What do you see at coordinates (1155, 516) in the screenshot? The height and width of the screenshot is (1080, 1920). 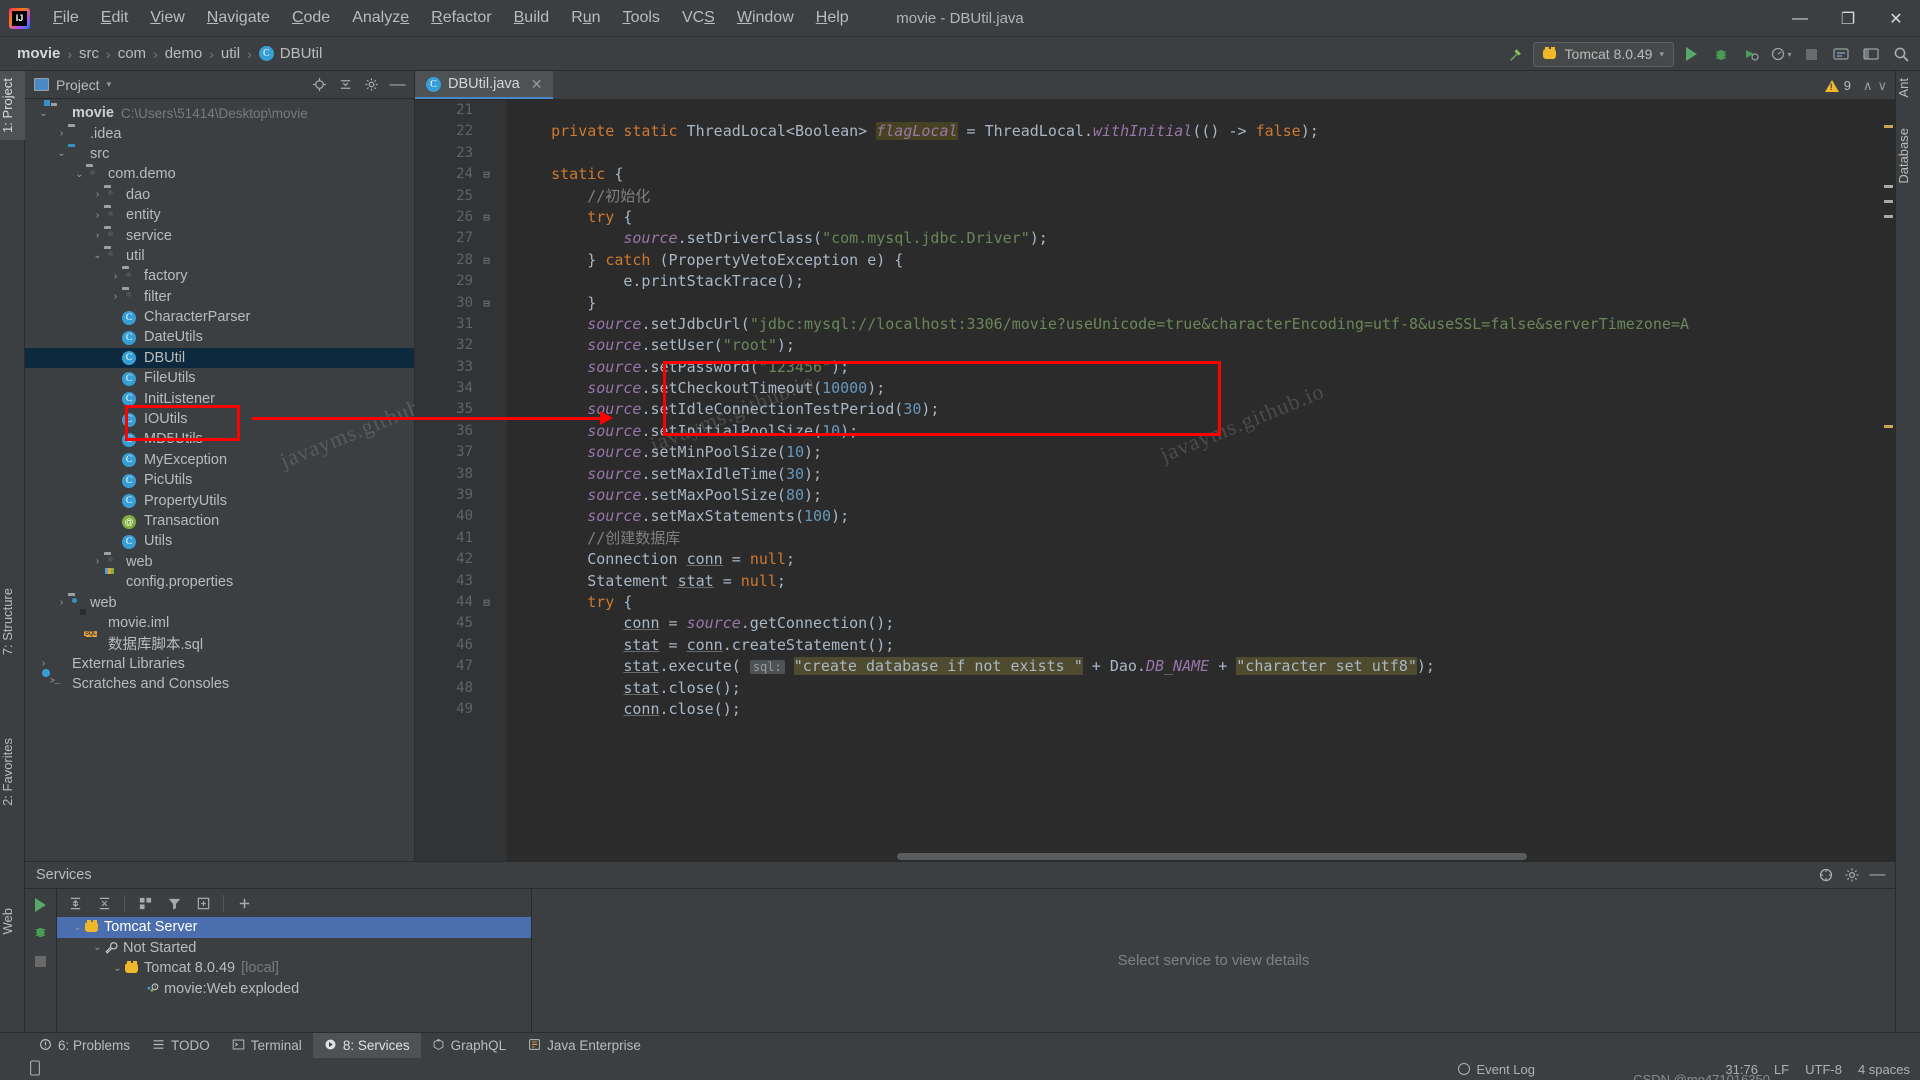 I see `code-line: 40 source.setMaxStatements(100);` at bounding box center [1155, 516].